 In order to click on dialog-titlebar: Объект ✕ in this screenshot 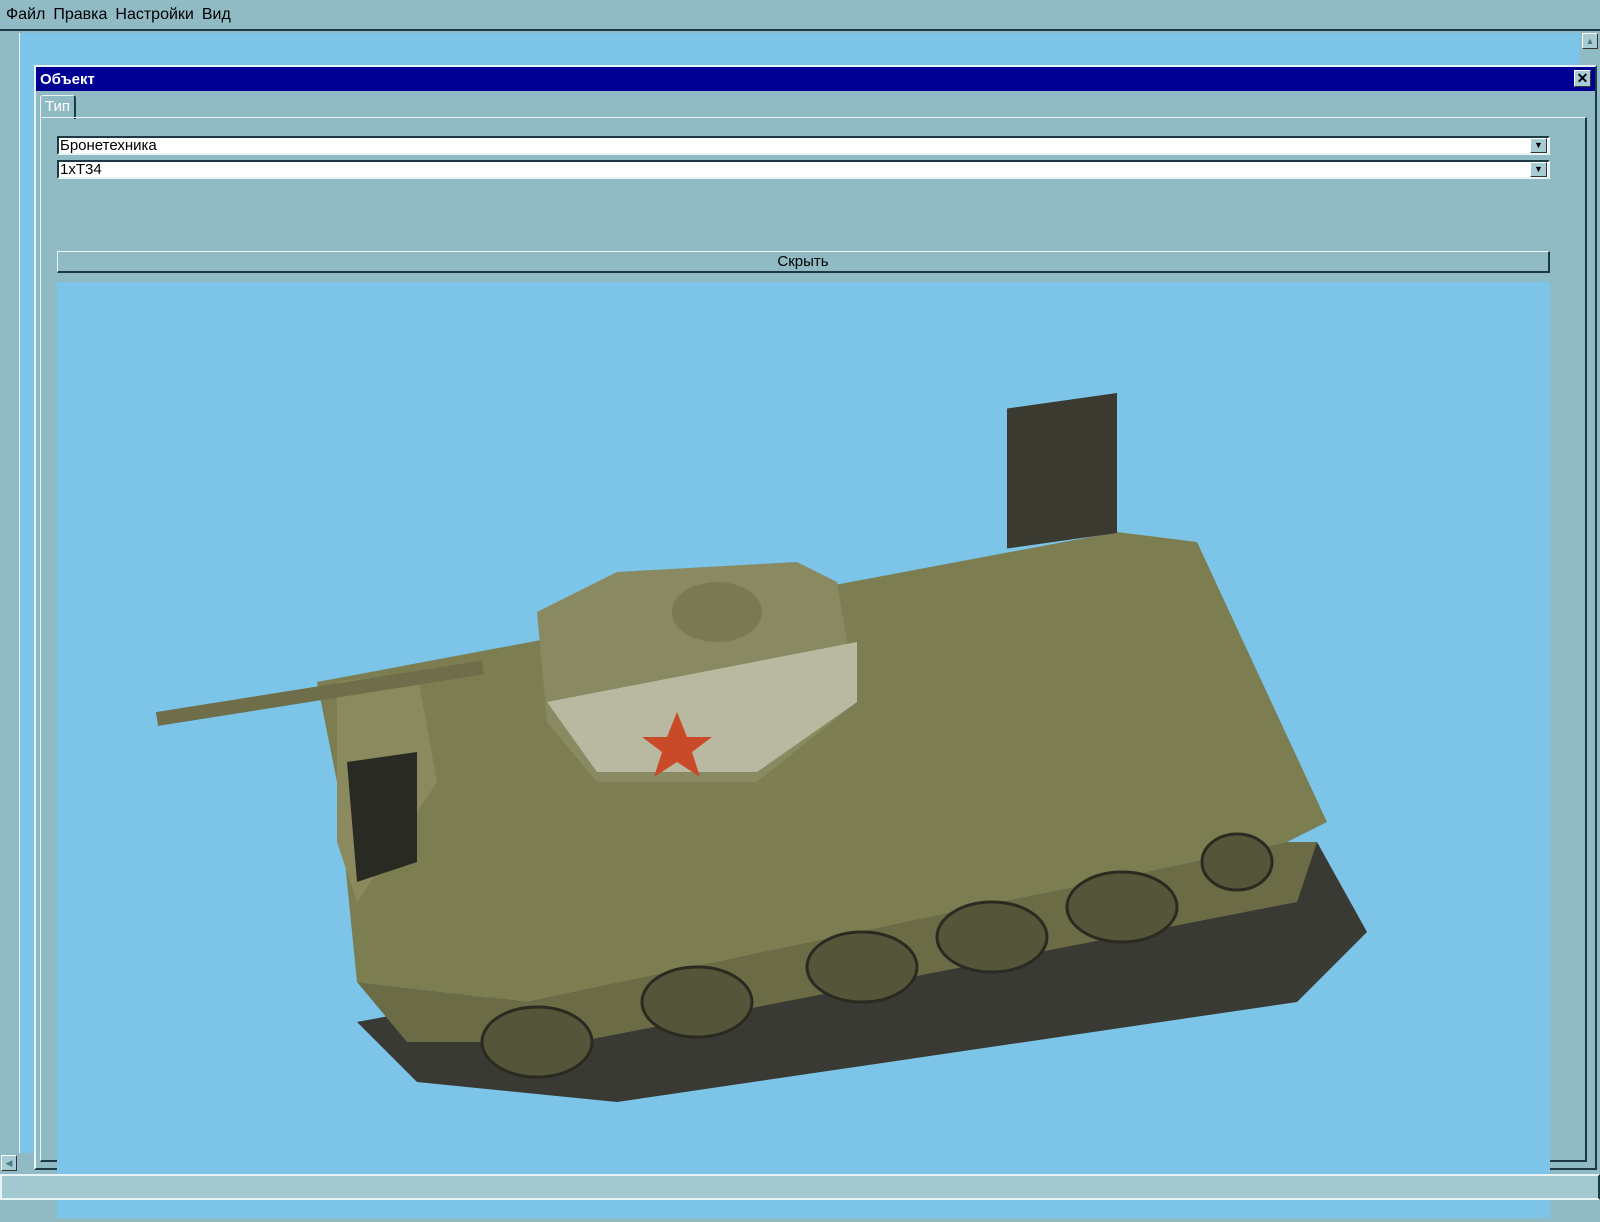, I will do `click(815, 79)`.